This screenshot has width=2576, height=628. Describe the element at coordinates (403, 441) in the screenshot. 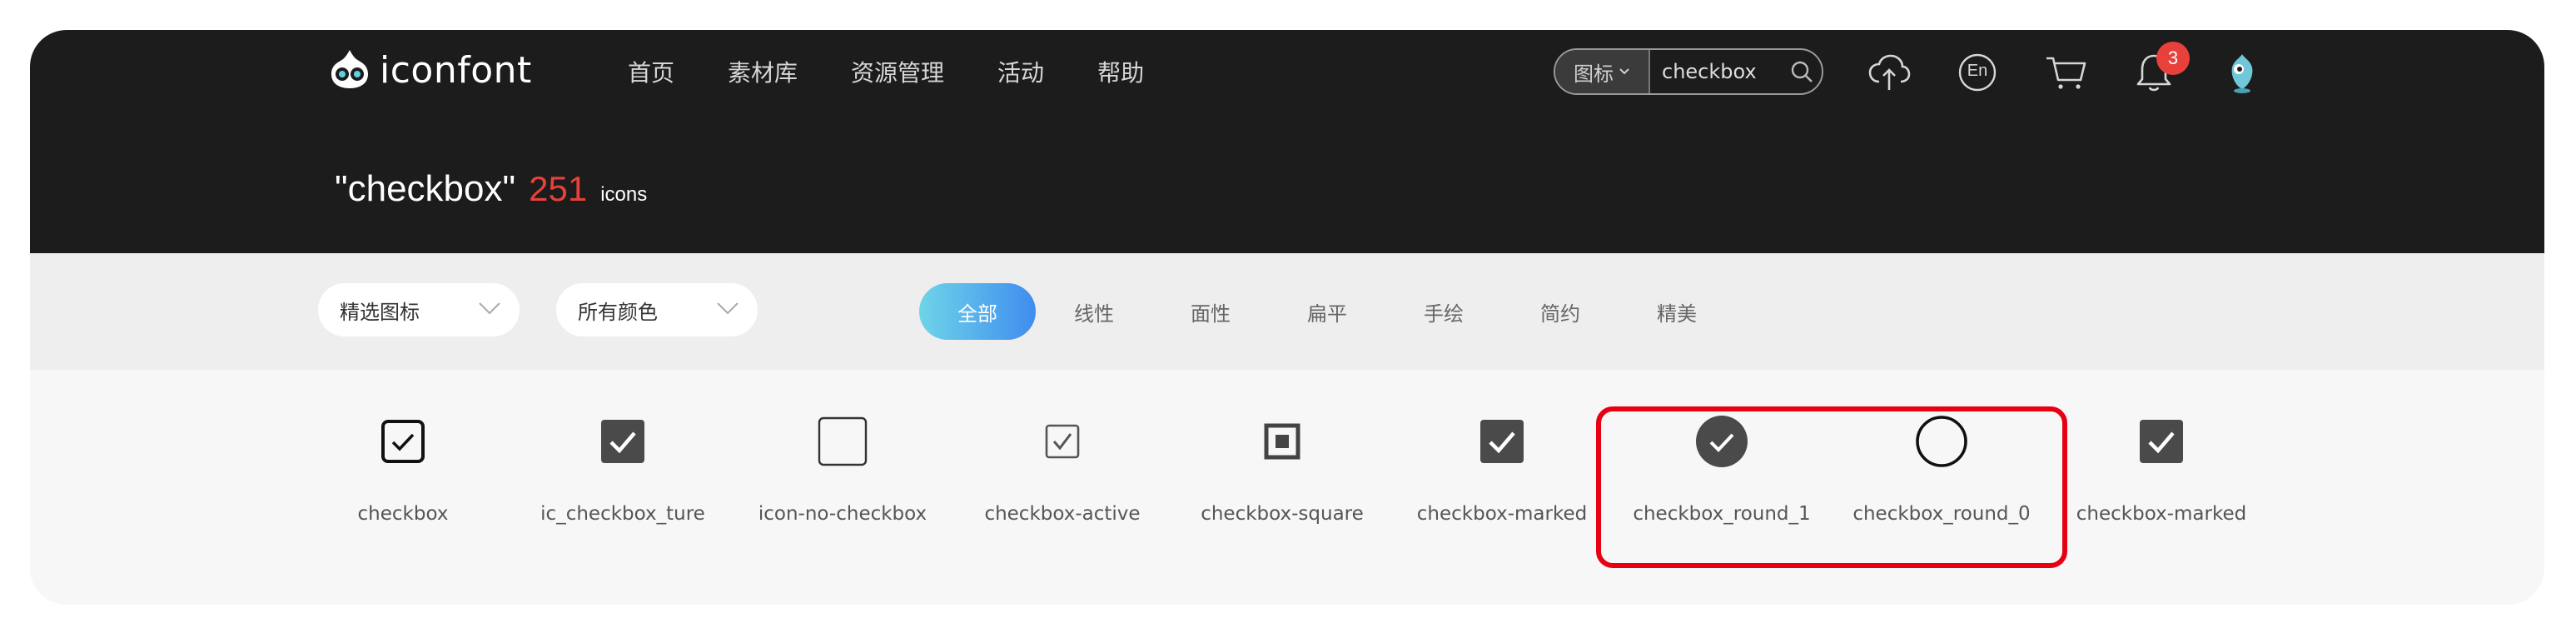

I see `checkbox-outline-check-icon` at that location.